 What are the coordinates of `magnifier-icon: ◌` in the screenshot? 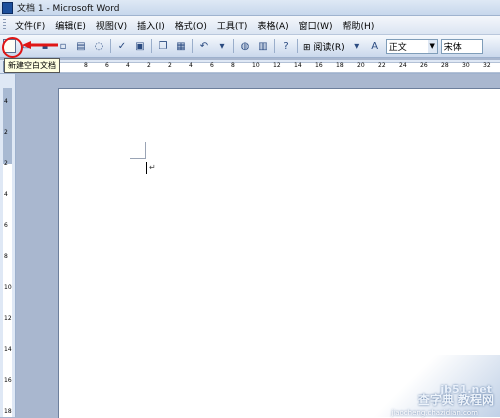 It's located at (99, 46).